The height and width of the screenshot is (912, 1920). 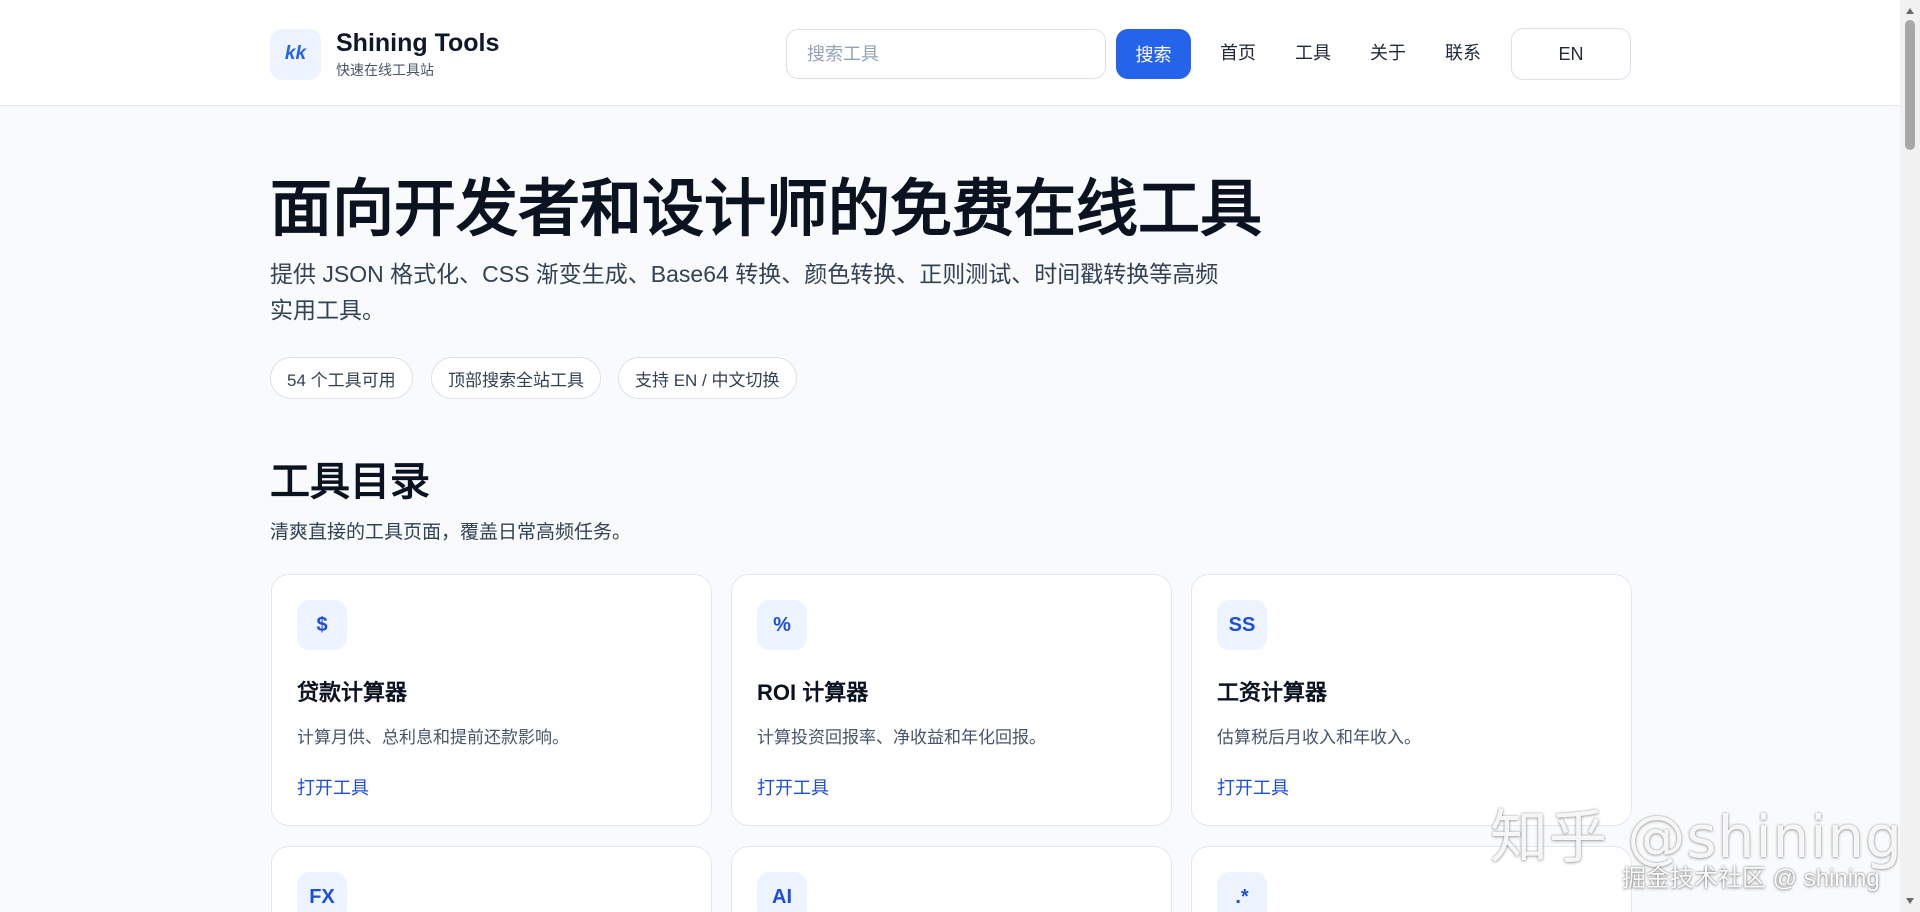 I want to click on vertical-scrollbar, so click(x=1910, y=456).